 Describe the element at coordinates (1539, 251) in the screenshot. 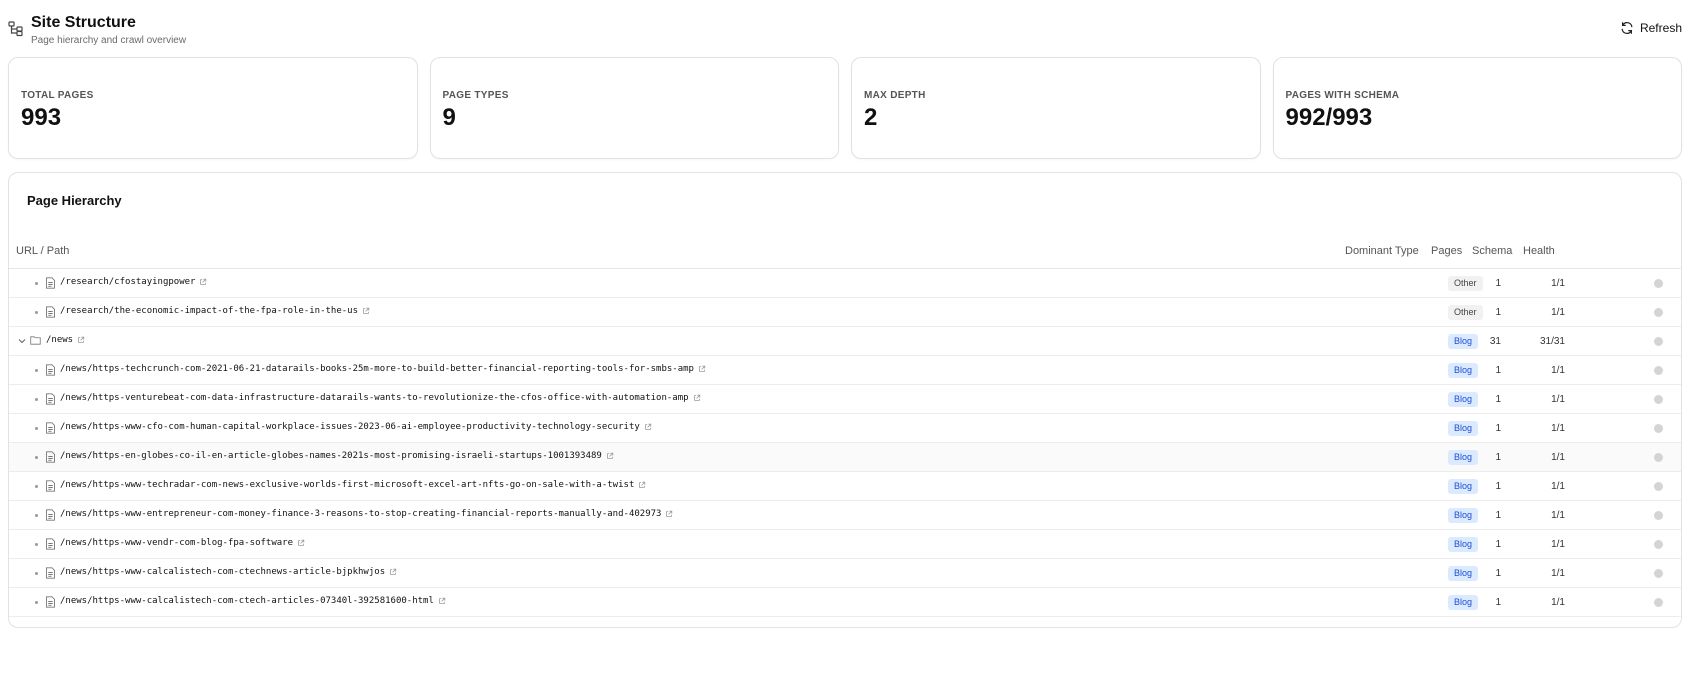

I see `column-header-health: Health` at that location.